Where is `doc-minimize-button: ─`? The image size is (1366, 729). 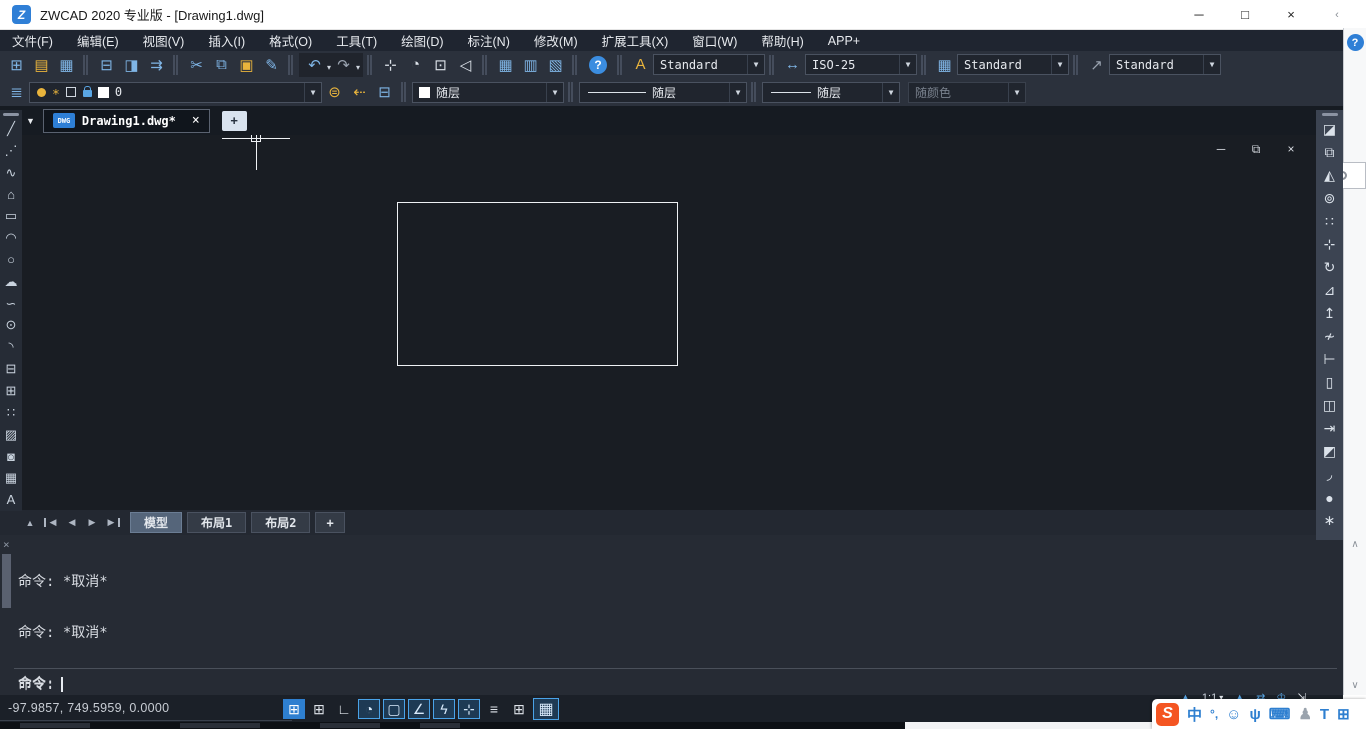
doc-minimize-button: ─ is located at coordinates (1221, 149).